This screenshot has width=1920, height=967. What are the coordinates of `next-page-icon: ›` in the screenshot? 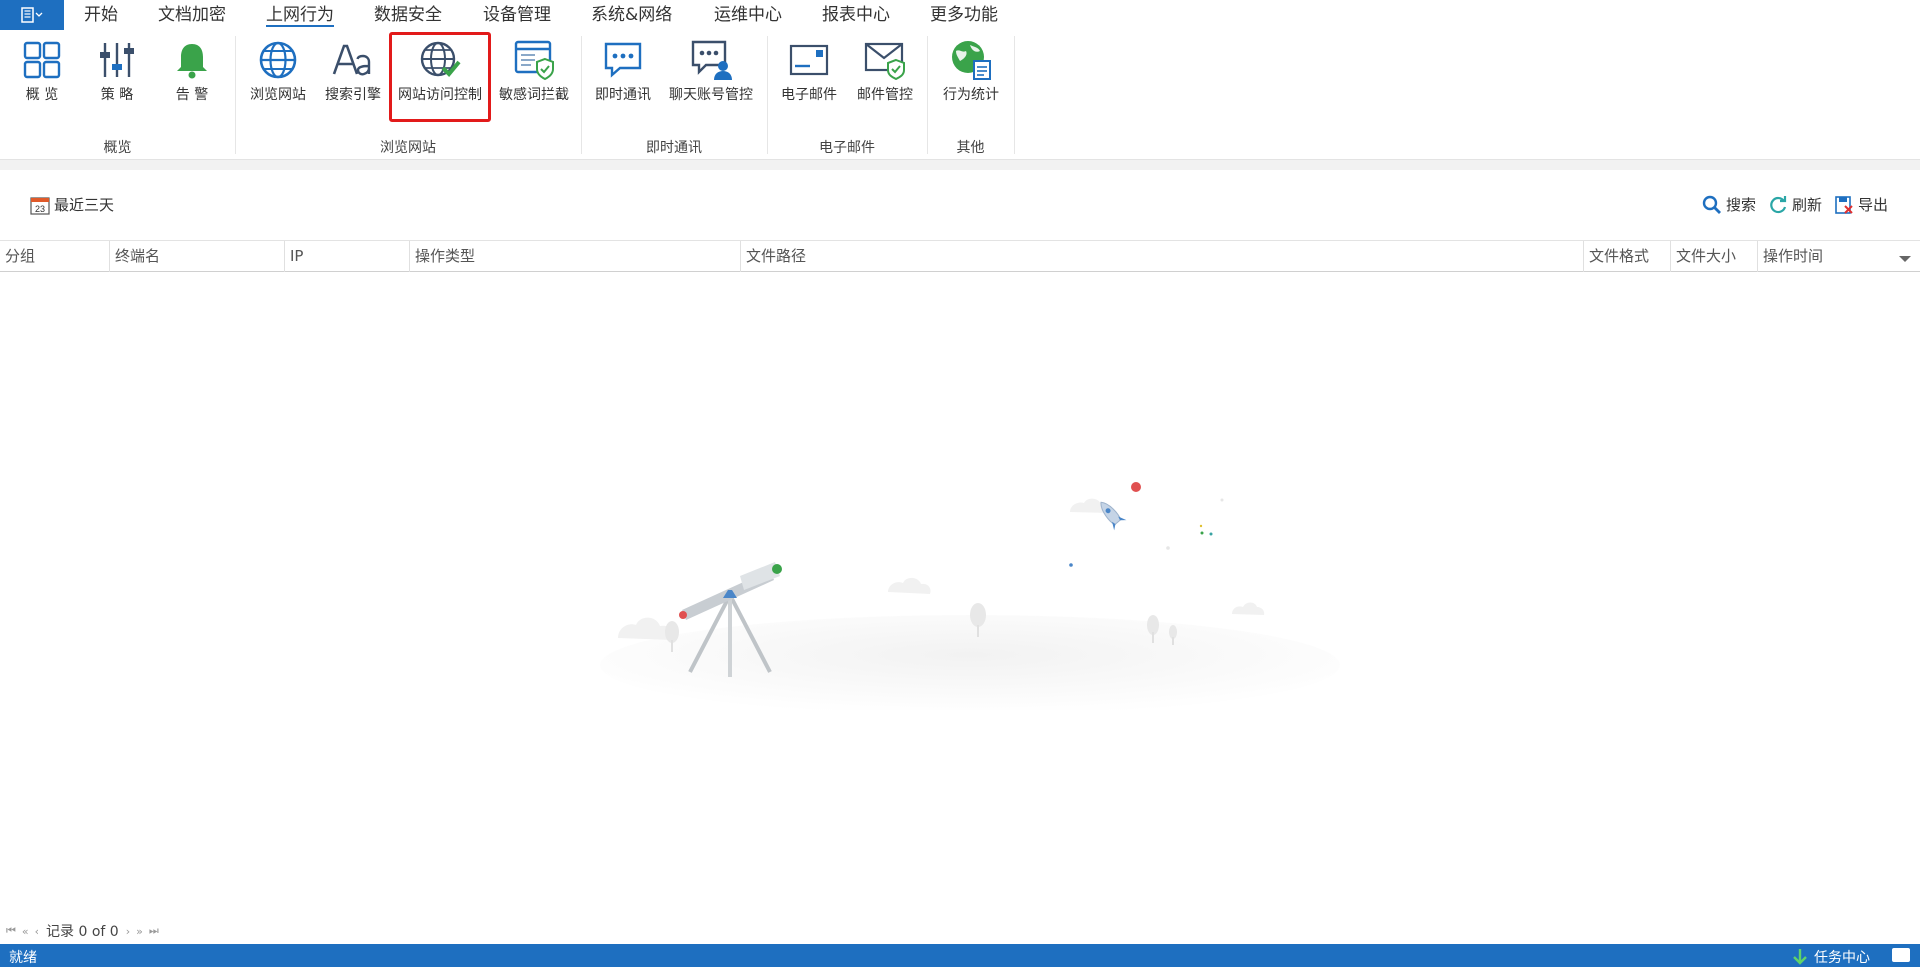 It's located at (128, 931).